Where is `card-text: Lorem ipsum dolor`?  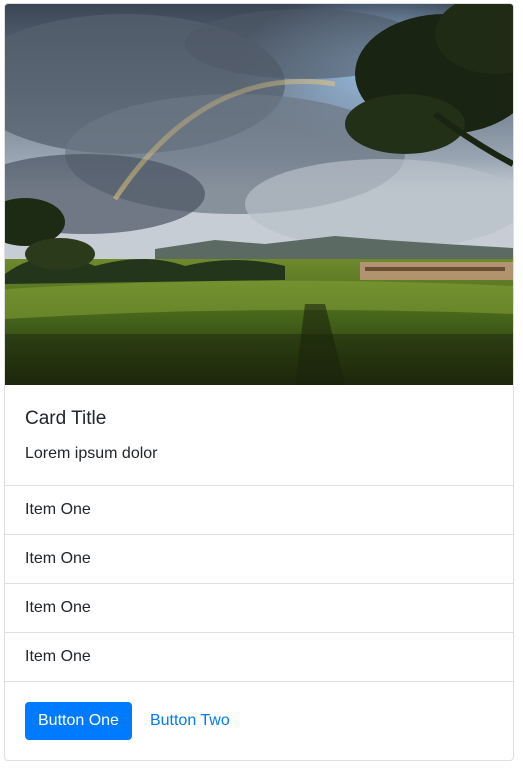 card-text: Lorem ipsum dolor is located at coordinates (91, 453).